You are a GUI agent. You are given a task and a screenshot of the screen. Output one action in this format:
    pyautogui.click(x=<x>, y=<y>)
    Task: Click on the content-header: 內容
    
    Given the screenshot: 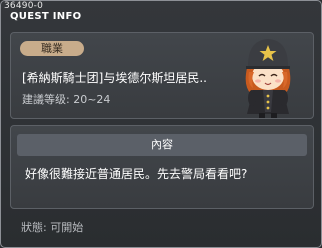 What is the action you would take?
    pyautogui.click(x=162, y=145)
    